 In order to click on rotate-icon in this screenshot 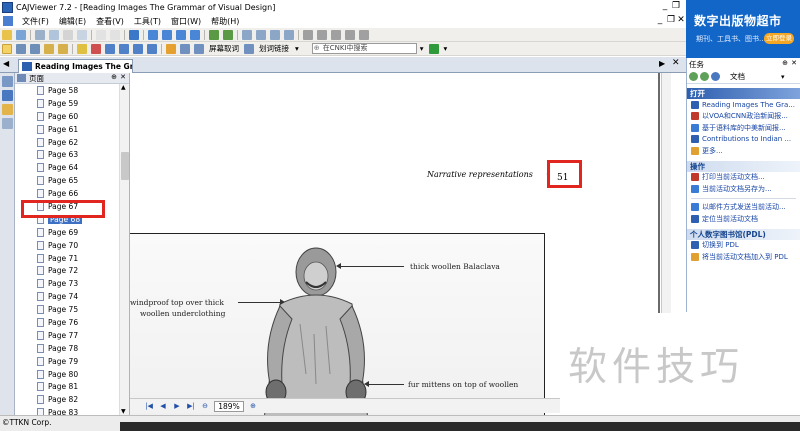, I will do `click(308, 34)`.